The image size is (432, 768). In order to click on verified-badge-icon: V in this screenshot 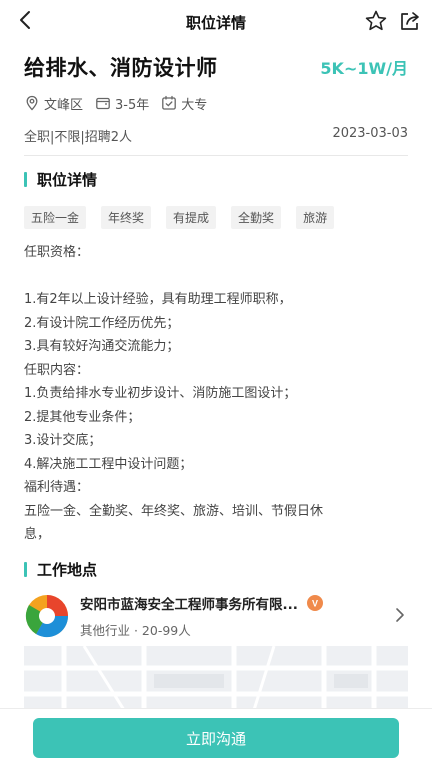, I will do `click(314, 602)`.